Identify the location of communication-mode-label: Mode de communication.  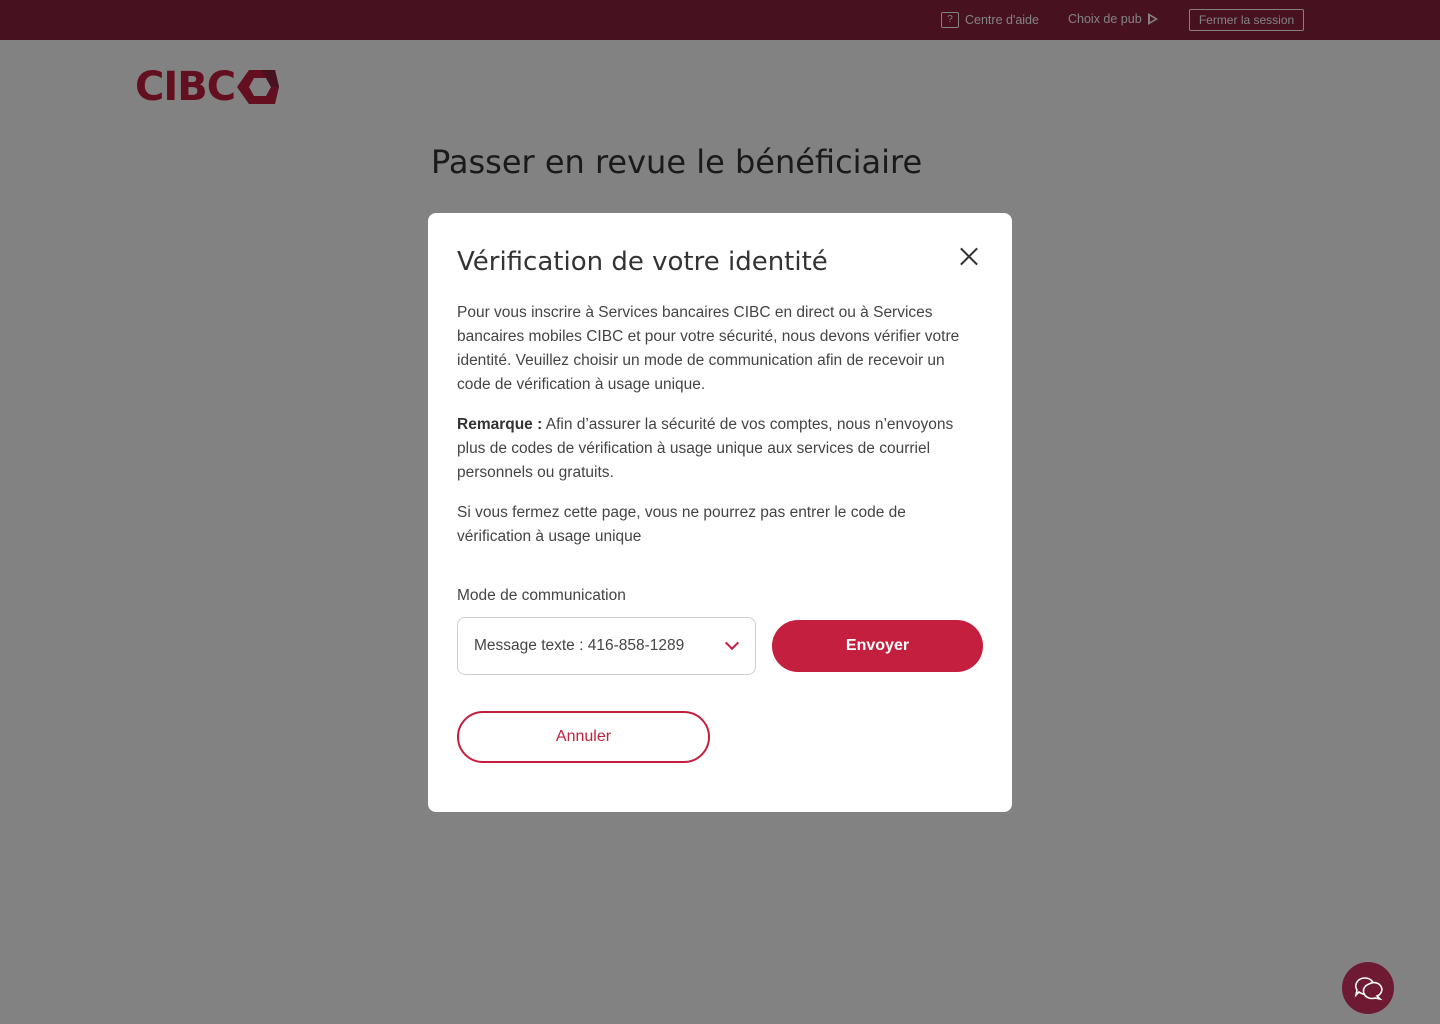
(541, 595).